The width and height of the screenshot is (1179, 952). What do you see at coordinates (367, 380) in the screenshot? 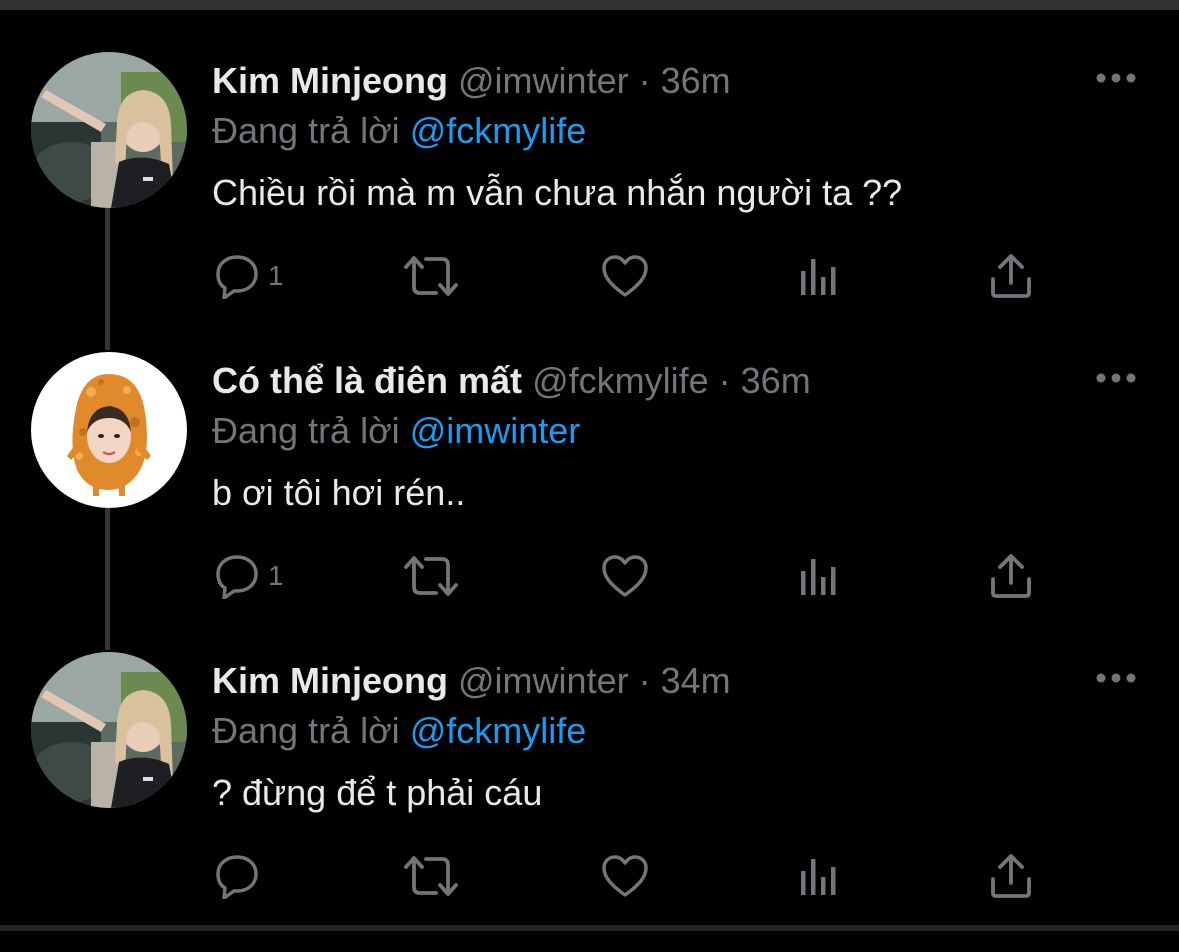
I see `display-name: Có thể là điên mất` at bounding box center [367, 380].